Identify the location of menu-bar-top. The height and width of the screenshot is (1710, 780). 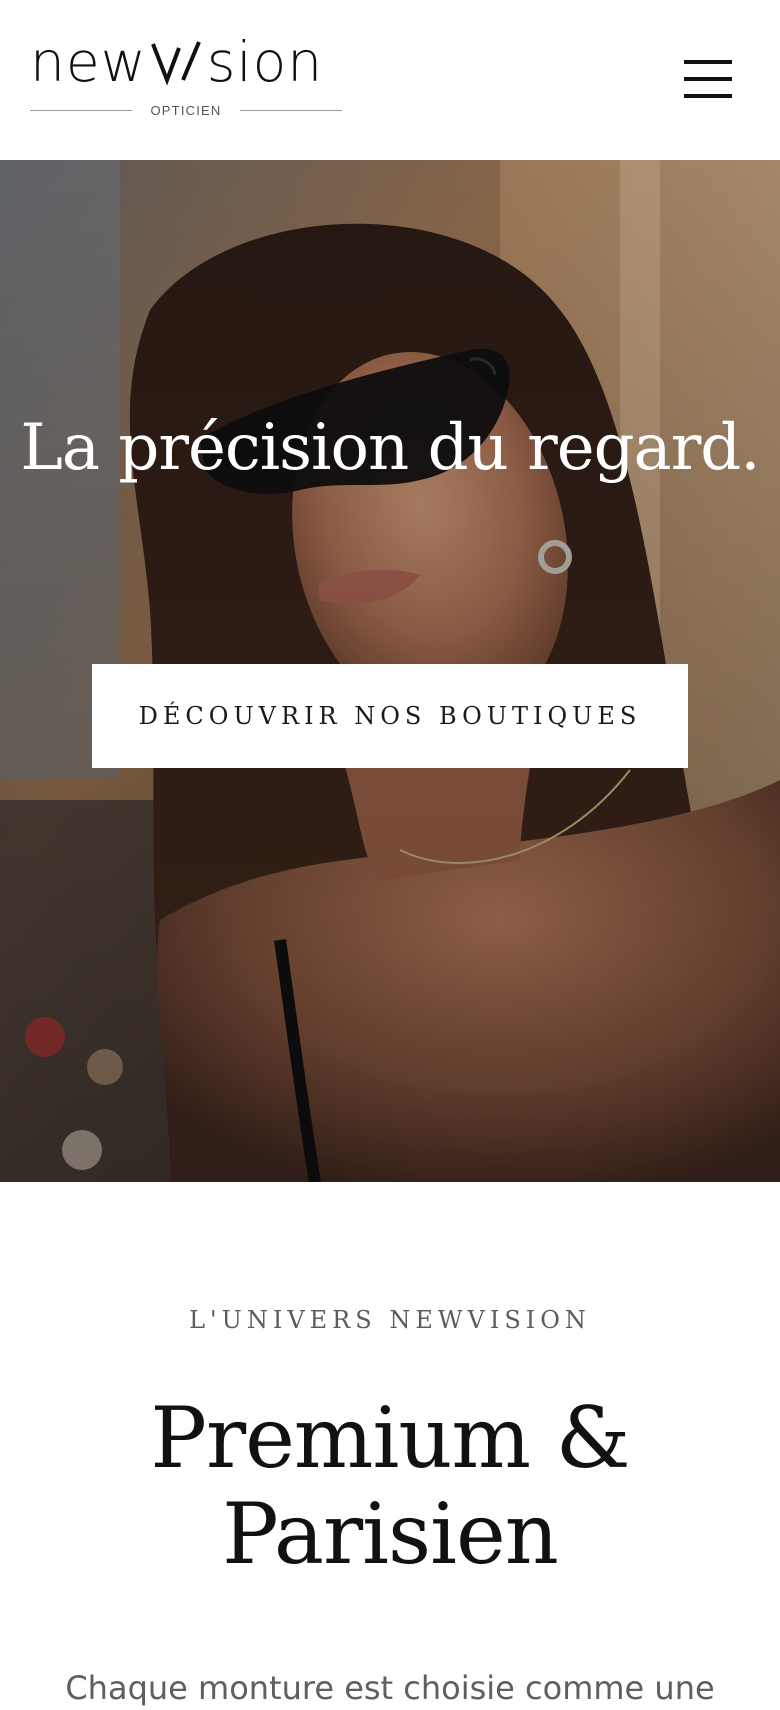
(708, 62).